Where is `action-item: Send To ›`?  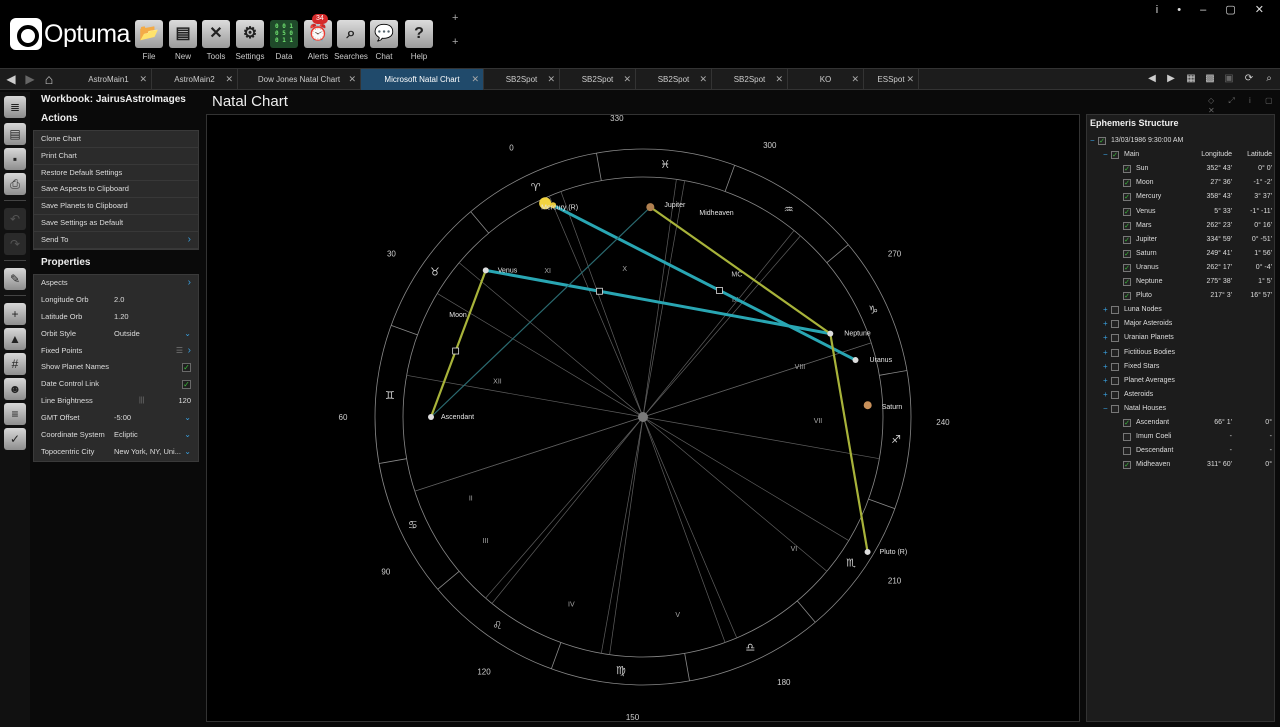
action-item: Send To › is located at coordinates (116, 240).